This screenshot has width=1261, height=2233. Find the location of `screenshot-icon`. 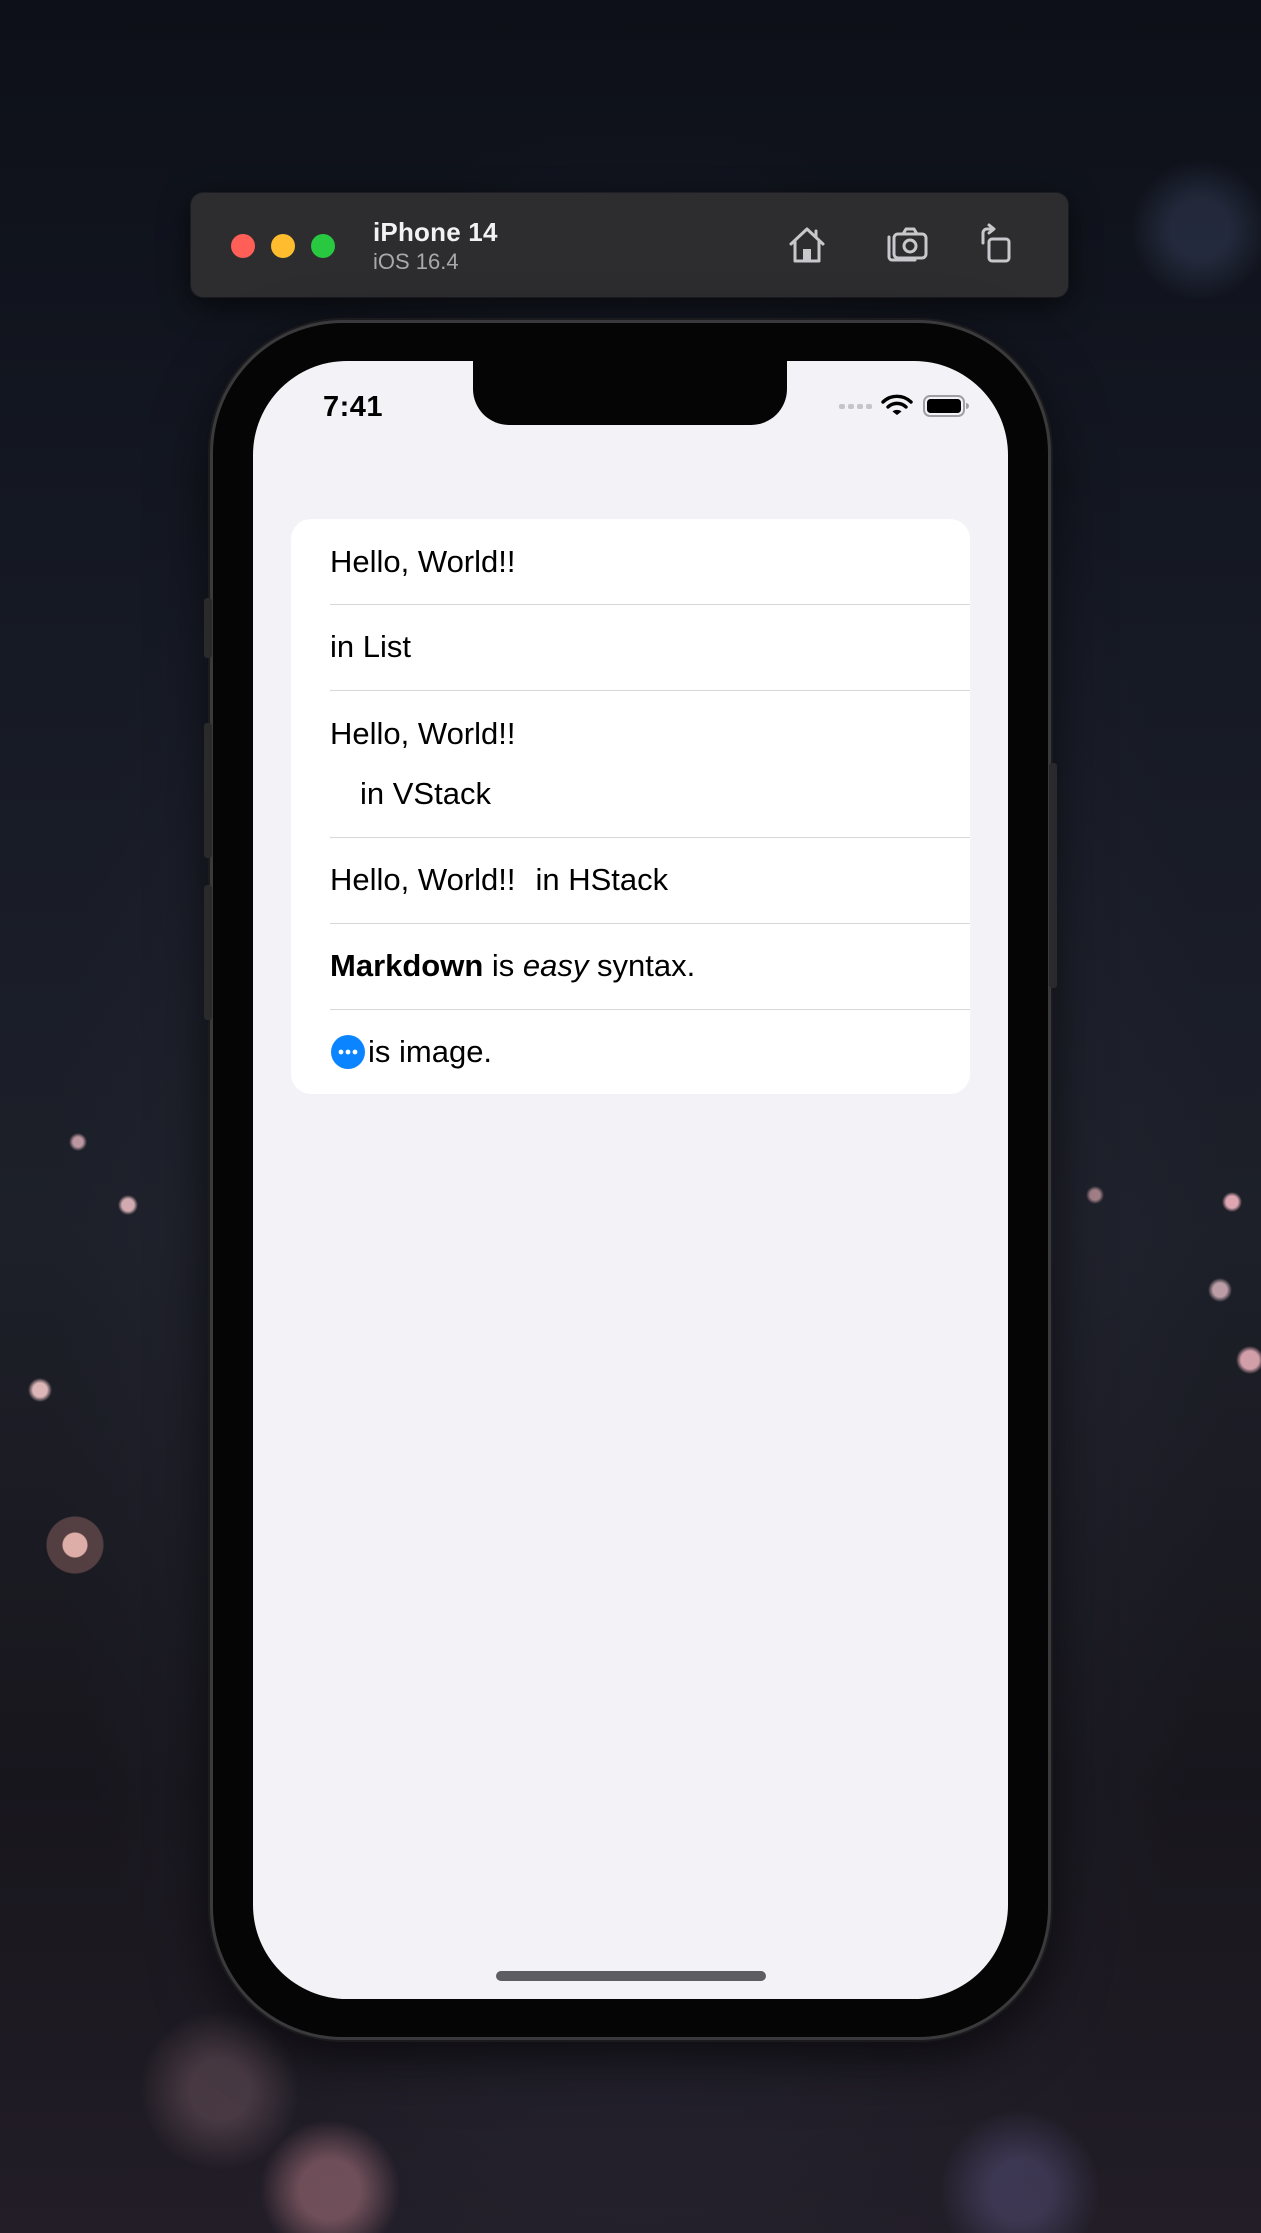

screenshot-icon is located at coordinates (907, 244).